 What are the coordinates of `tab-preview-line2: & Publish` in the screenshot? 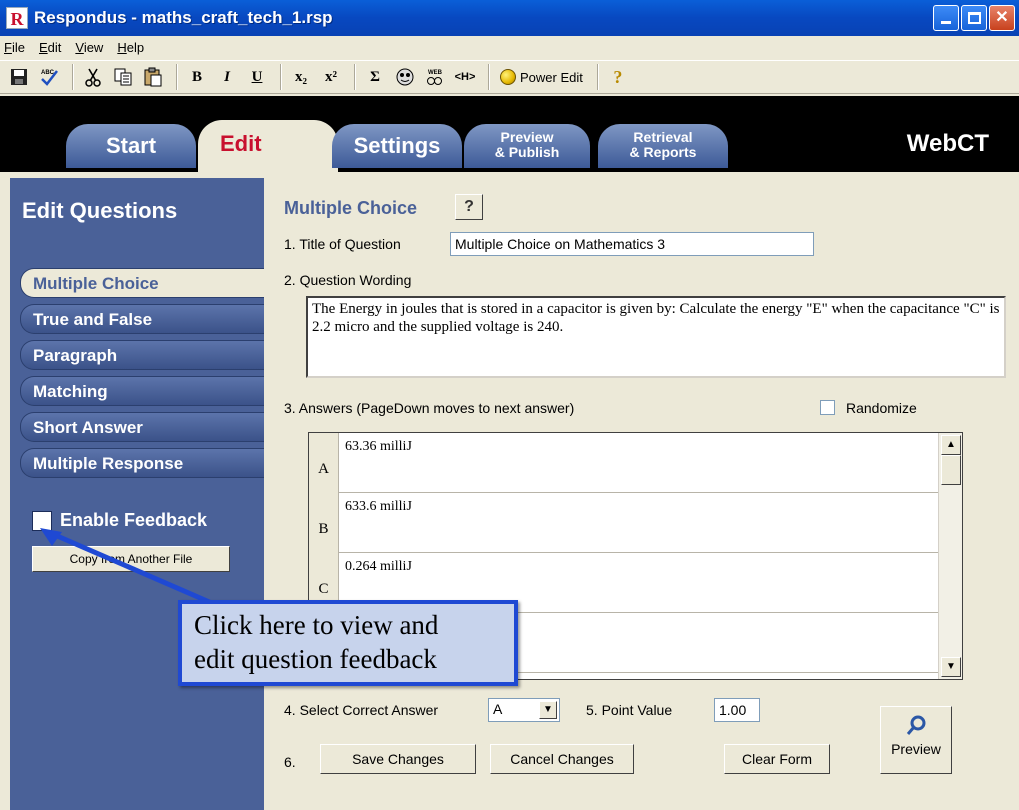 It's located at (527, 152).